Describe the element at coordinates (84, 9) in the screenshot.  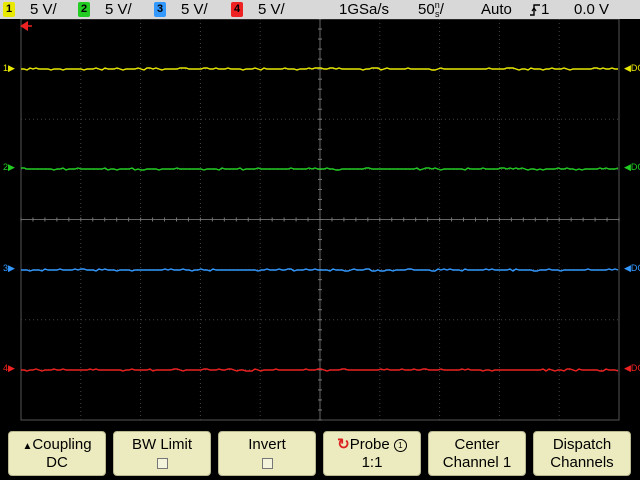
I see `channel-2-badge: 2` at that location.